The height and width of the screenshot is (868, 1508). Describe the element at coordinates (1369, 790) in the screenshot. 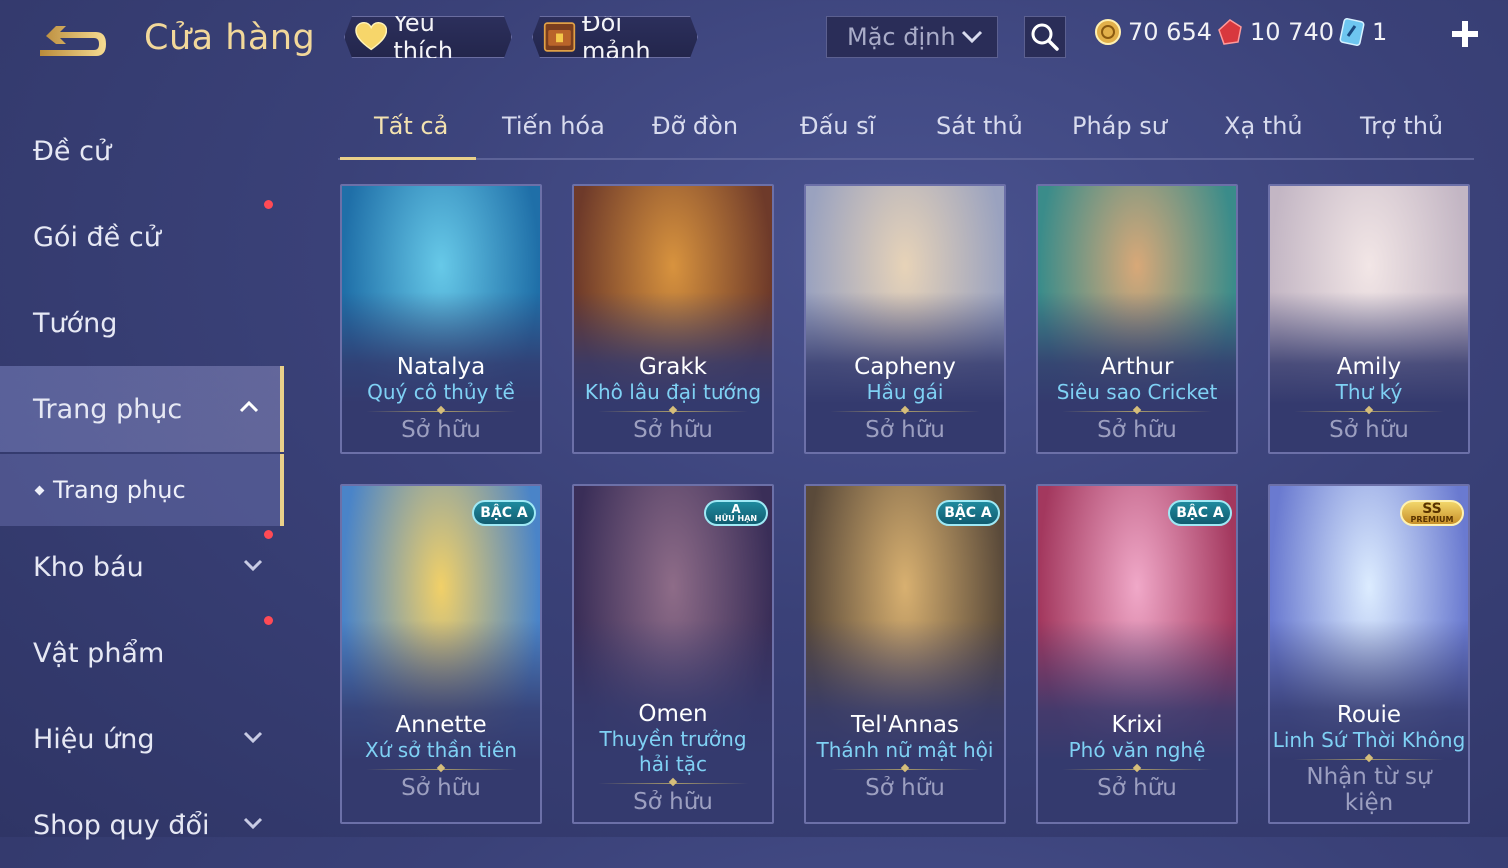

I see `ownership-status: Nhận từ sự kiện` at that location.